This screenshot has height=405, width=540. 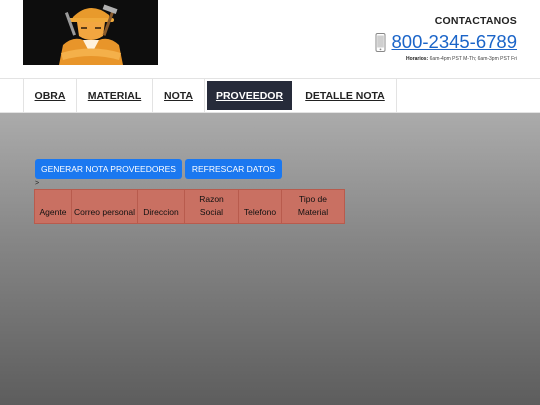 What do you see at coordinates (108, 169) in the screenshot?
I see `generate-supplier-note-button: GENERAR NOTA PROVEEDORES` at bounding box center [108, 169].